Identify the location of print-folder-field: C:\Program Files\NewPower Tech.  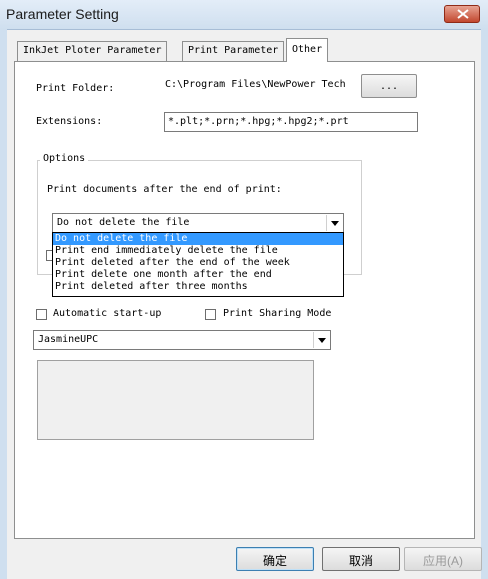
(260, 86).